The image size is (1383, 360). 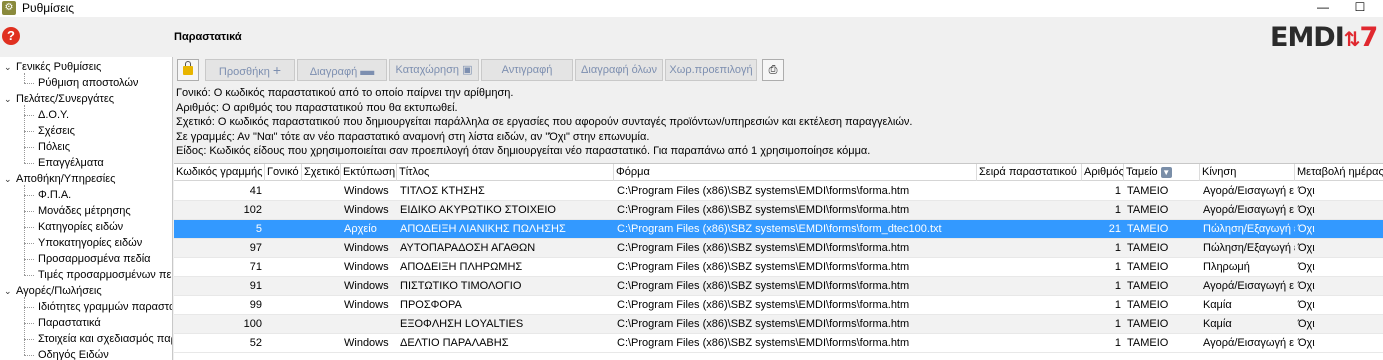 I want to click on cell-title: ΠΙΣΤΩΤΙΚΟ ΤΙΜΟΛΟΓΙΟ, so click(x=505, y=286).